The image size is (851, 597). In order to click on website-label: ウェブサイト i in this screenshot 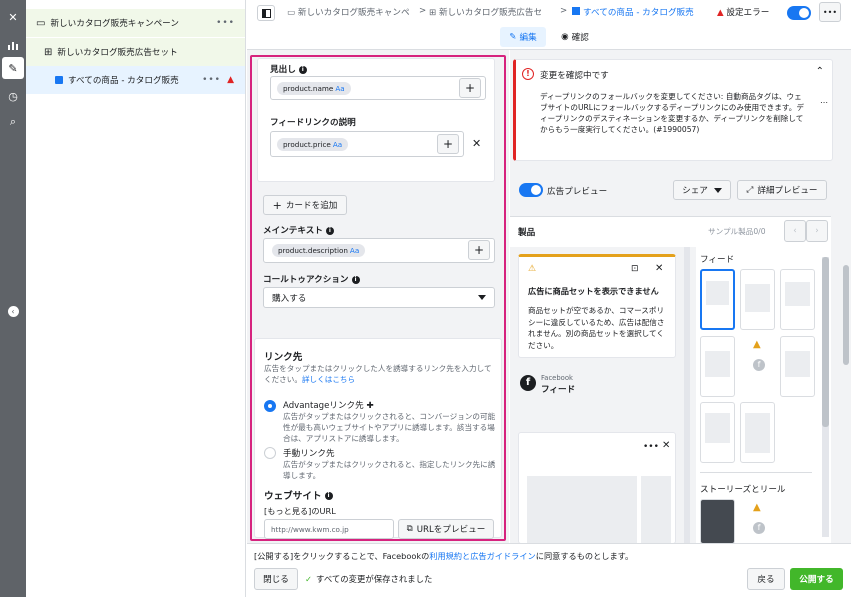, I will do `click(298, 495)`.